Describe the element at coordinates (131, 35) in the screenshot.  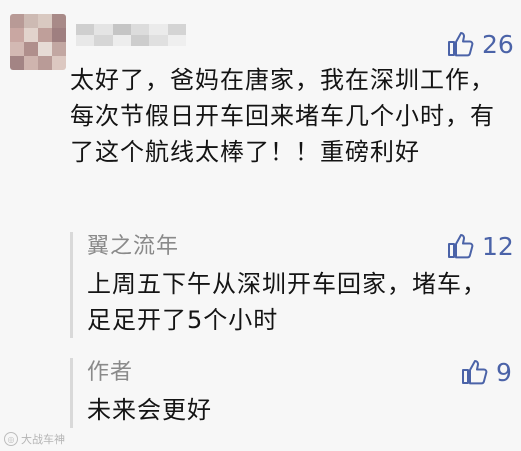
I see `author-name-redacted` at that location.